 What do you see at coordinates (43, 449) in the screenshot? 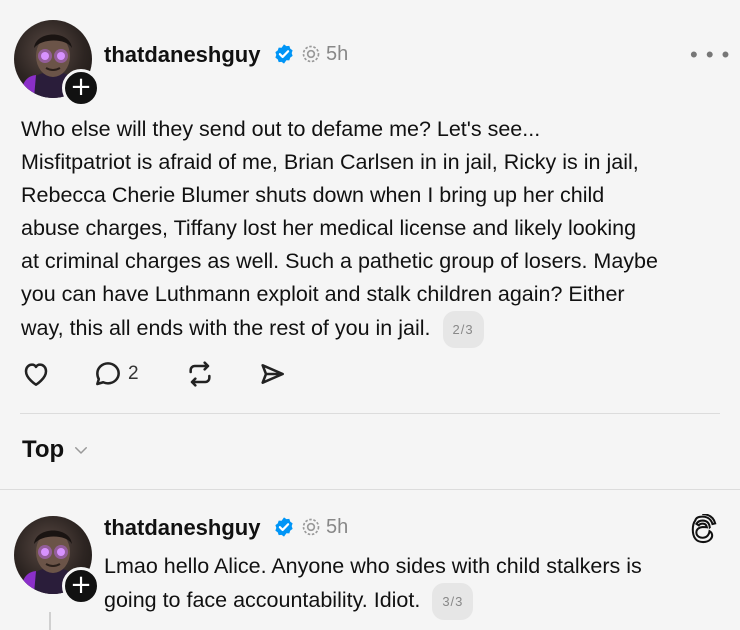
I see `sort-label: Top` at bounding box center [43, 449].